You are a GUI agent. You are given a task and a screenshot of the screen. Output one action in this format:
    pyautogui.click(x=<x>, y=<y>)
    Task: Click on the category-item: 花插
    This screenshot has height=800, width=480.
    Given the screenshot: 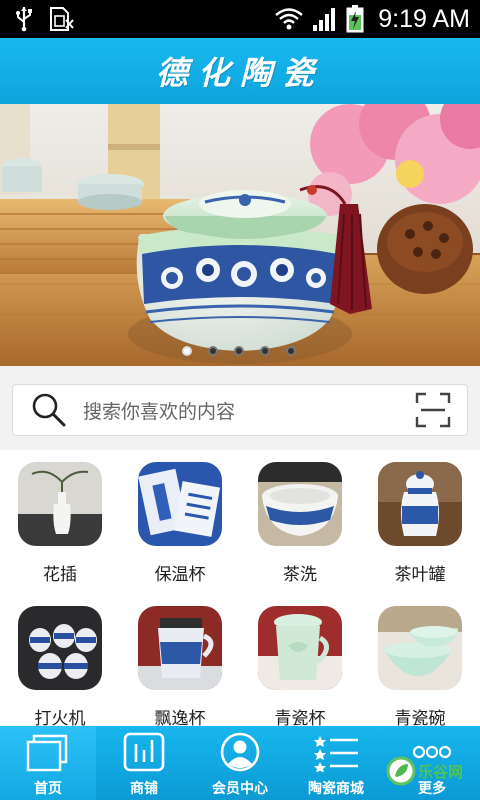 What is the action you would take?
    pyautogui.click(x=60, y=519)
    